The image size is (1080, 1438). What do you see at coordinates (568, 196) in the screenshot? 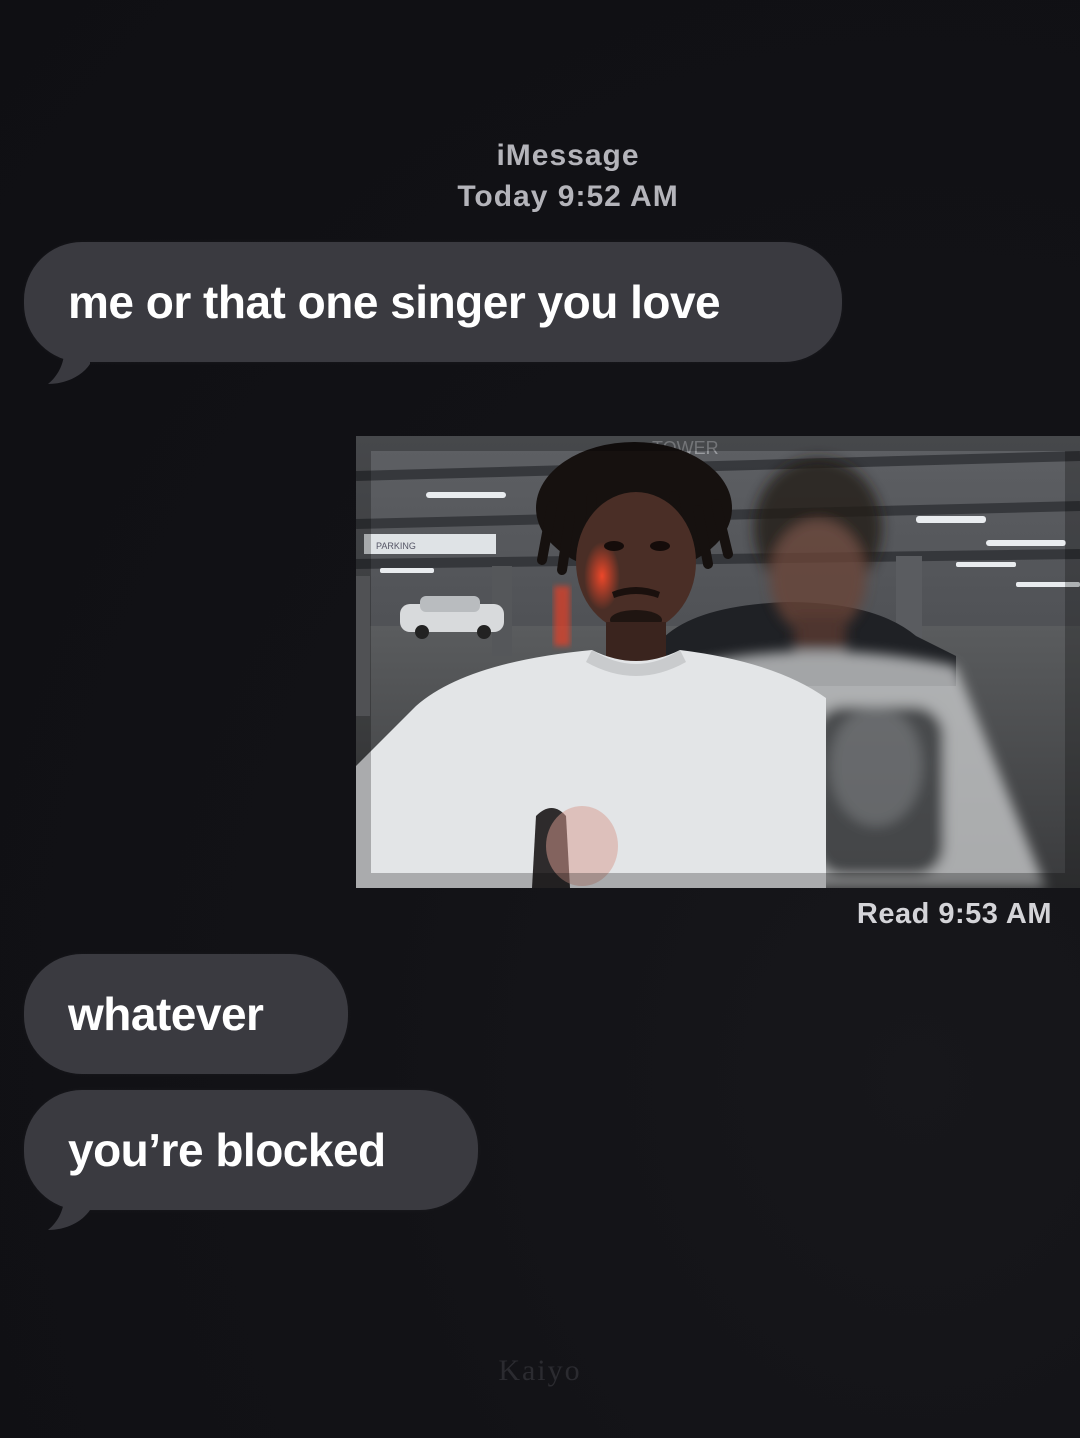
I see `message-timestamp: Today 9:52 AM` at bounding box center [568, 196].